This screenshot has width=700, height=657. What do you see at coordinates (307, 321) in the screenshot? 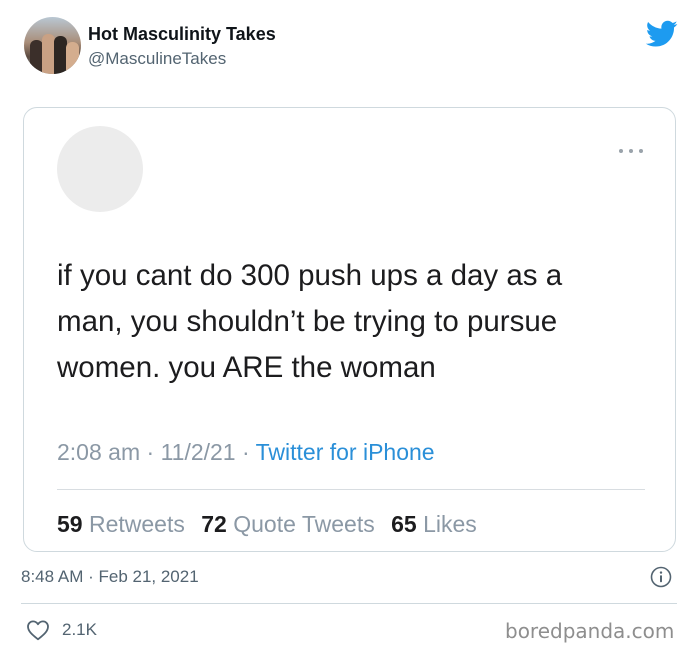
I see `quoted-text-line: man, you shouldn’t be trying to pursue` at bounding box center [307, 321].